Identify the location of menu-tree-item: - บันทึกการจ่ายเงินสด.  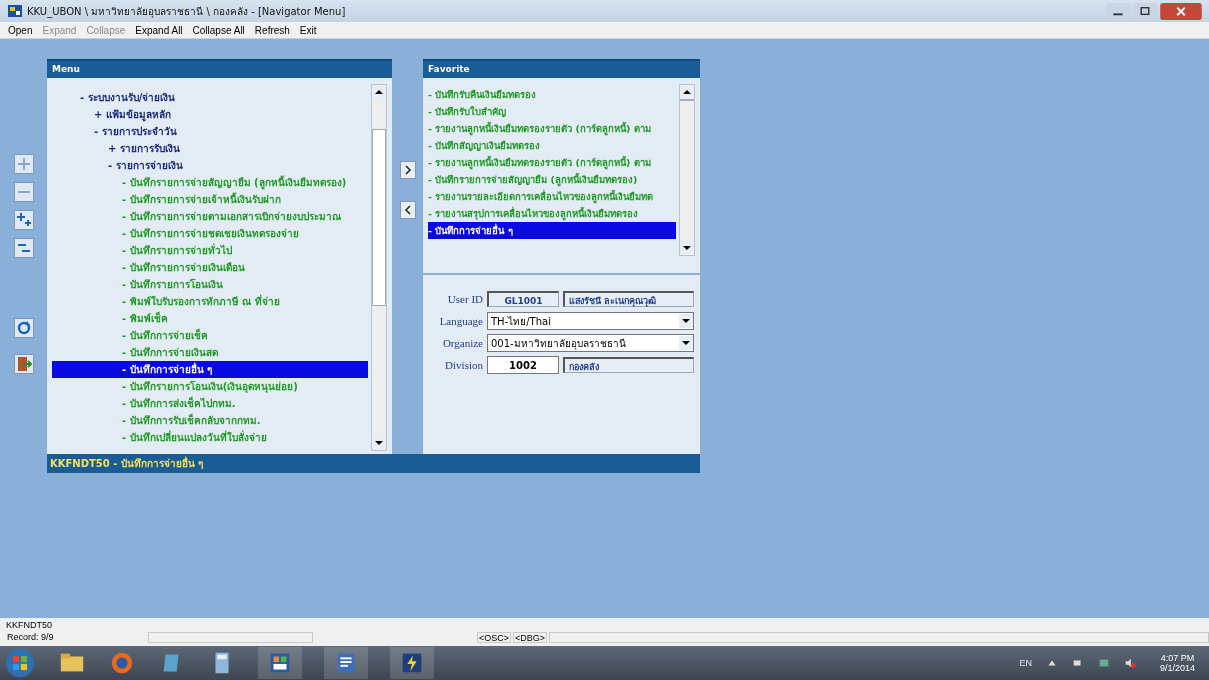
(210, 352).